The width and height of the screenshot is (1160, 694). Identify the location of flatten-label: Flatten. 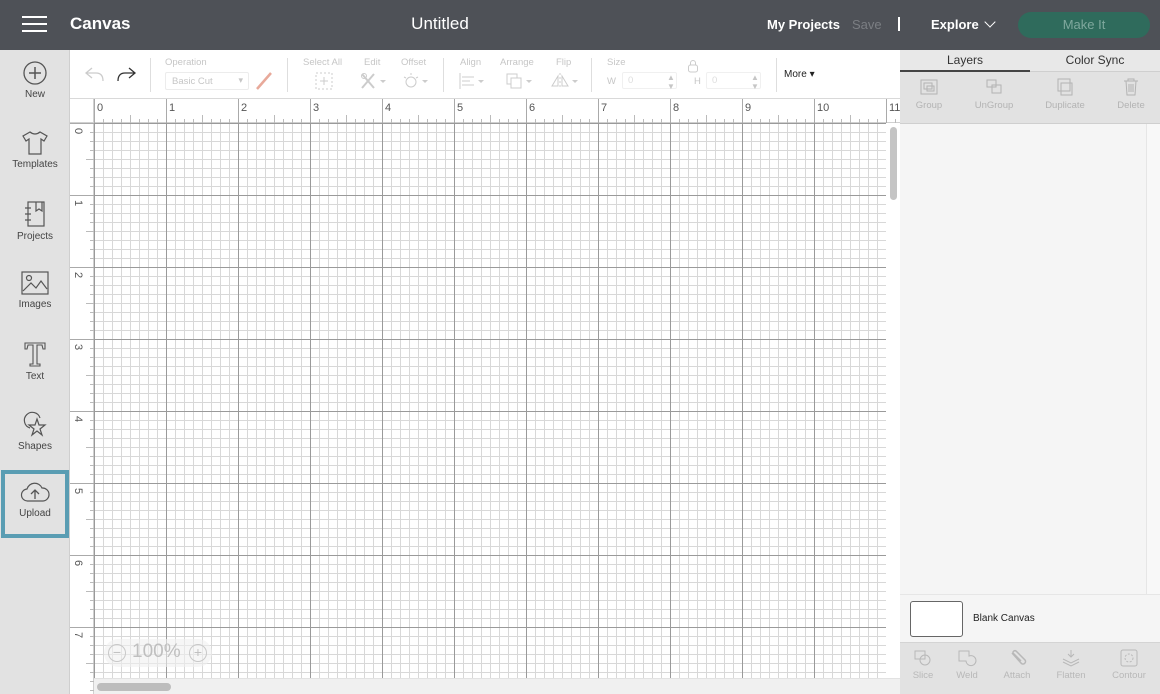
(1071, 675).